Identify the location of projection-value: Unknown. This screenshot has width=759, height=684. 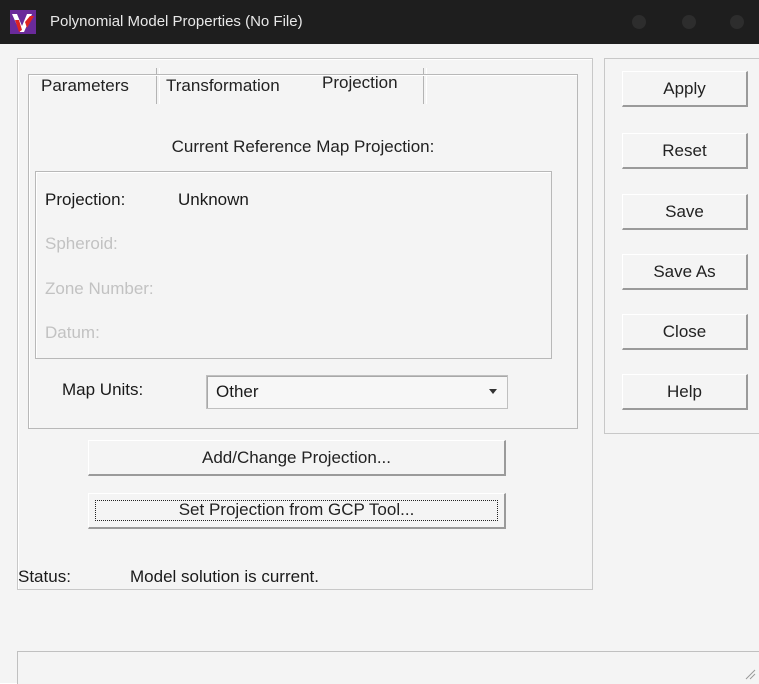
(213, 199).